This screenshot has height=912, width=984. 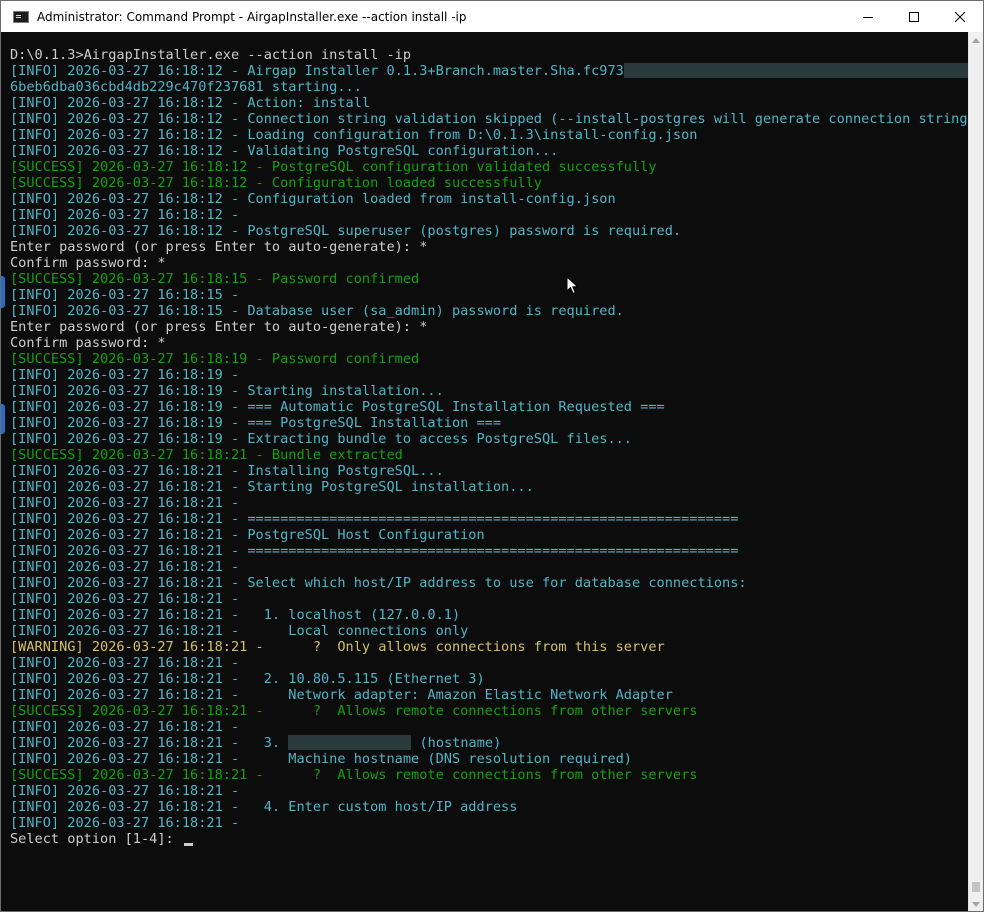 I want to click on console-line-text-after: (hostname), so click(x=456, y=743).